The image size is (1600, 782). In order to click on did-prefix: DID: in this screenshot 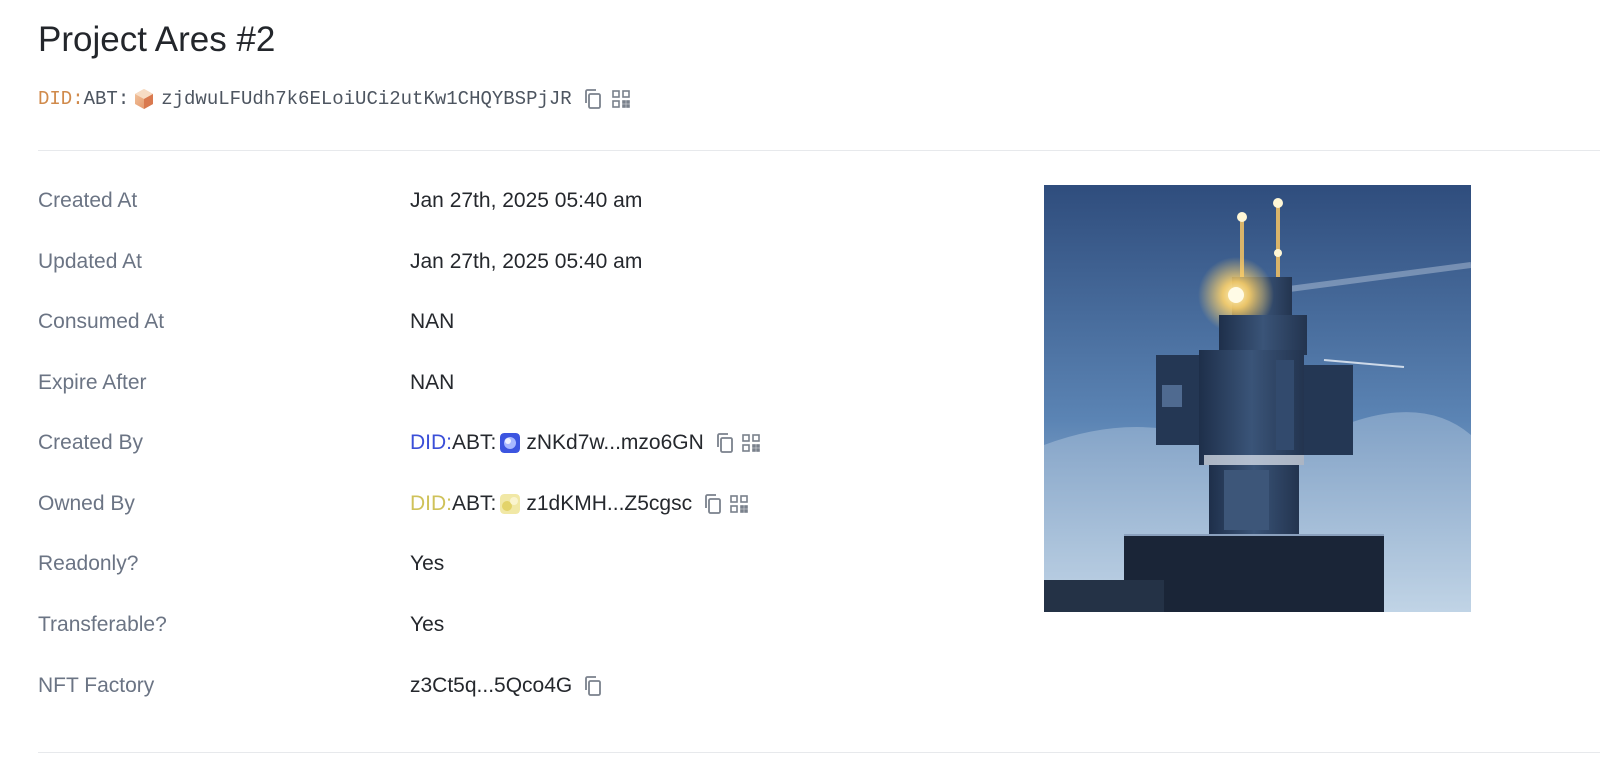, I will do `click(61, 99)`.